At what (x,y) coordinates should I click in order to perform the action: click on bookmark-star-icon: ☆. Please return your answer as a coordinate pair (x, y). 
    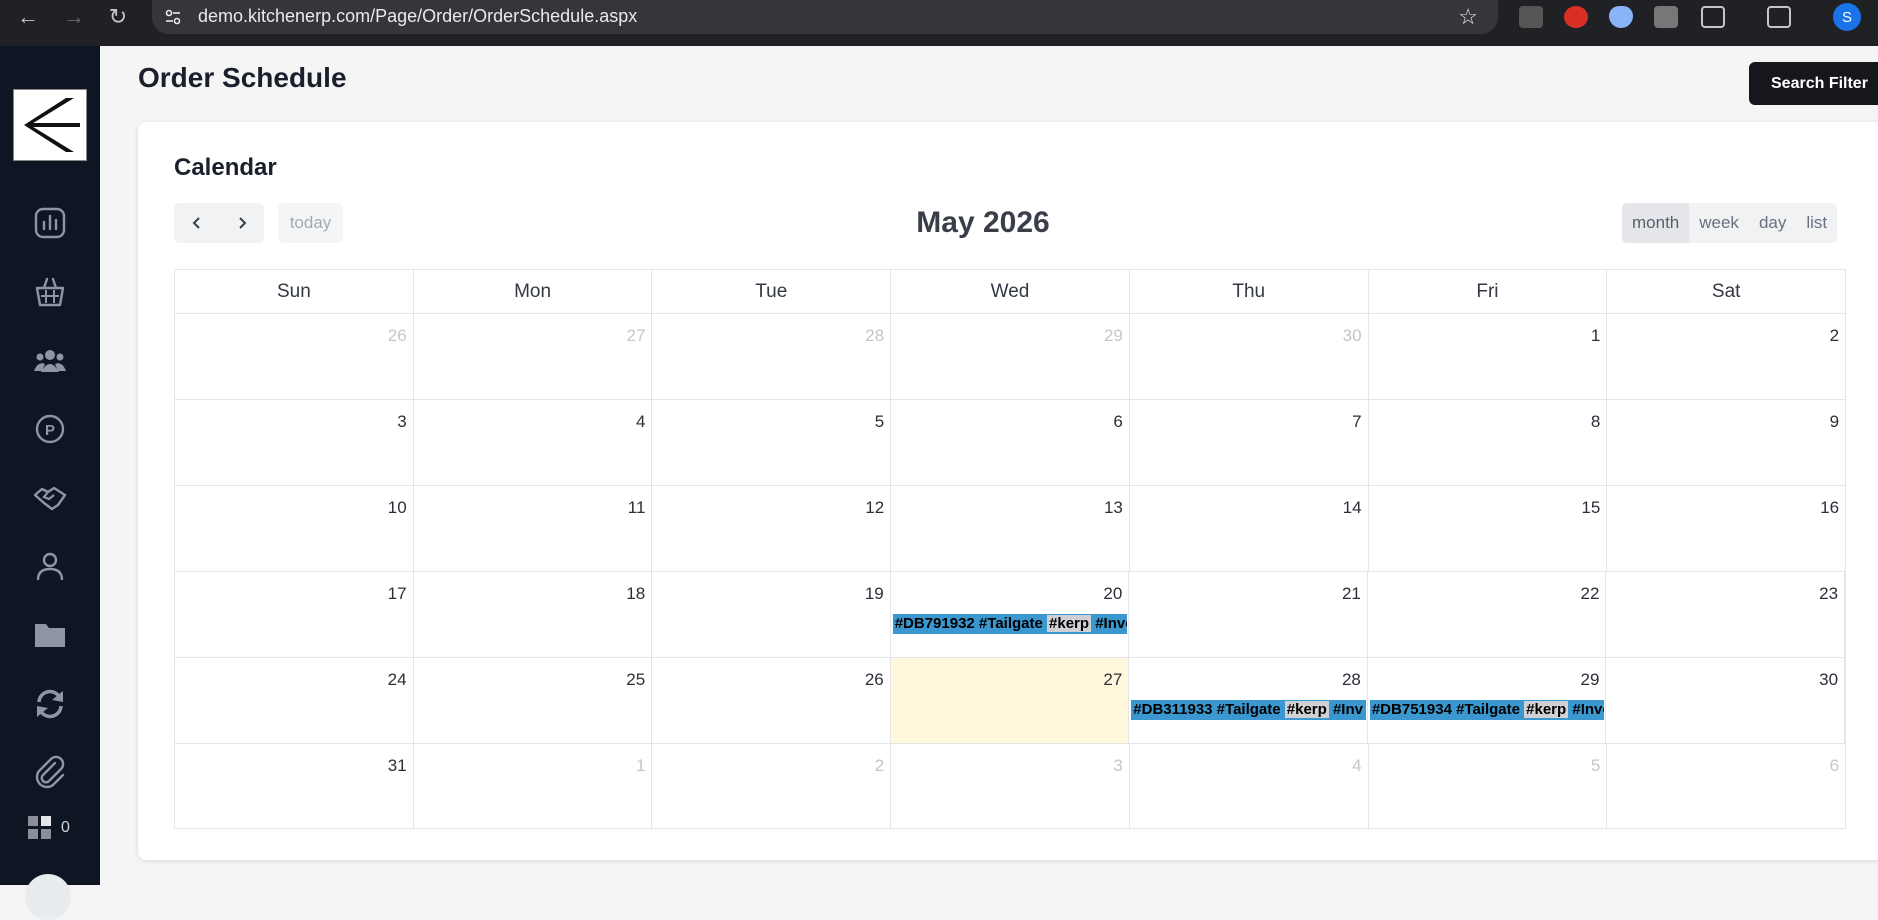
    Looking at the image, I should click on (1468, 17).